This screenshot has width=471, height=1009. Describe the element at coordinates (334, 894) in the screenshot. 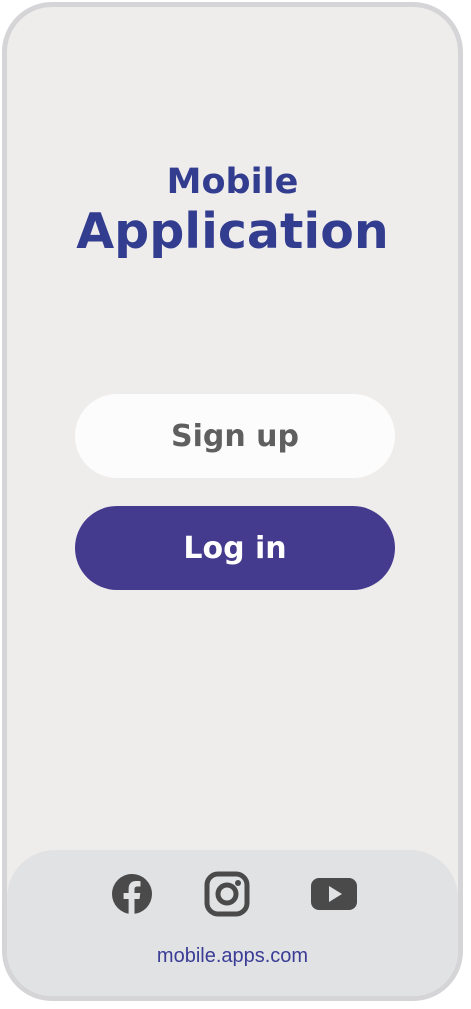

I see `youtube-icon` at that location.